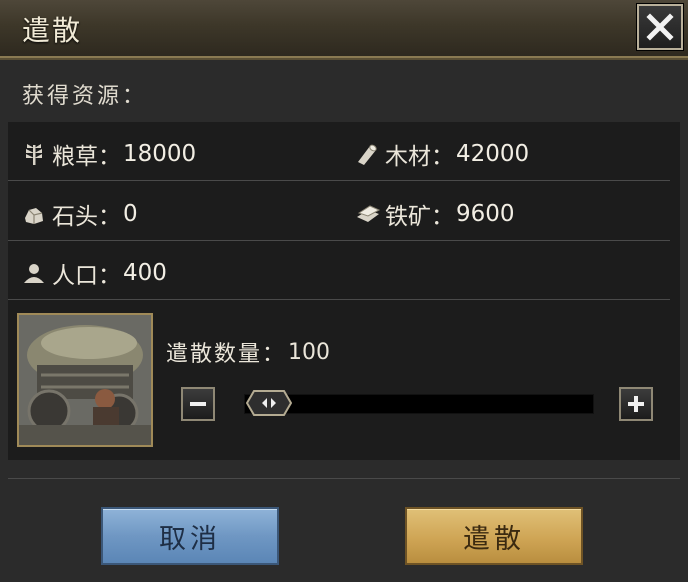 The width and height of the screenshot is (688, 582). Describe the element at coordinates (34, 214) in the screenshot. I see `stone-icon` at that location.